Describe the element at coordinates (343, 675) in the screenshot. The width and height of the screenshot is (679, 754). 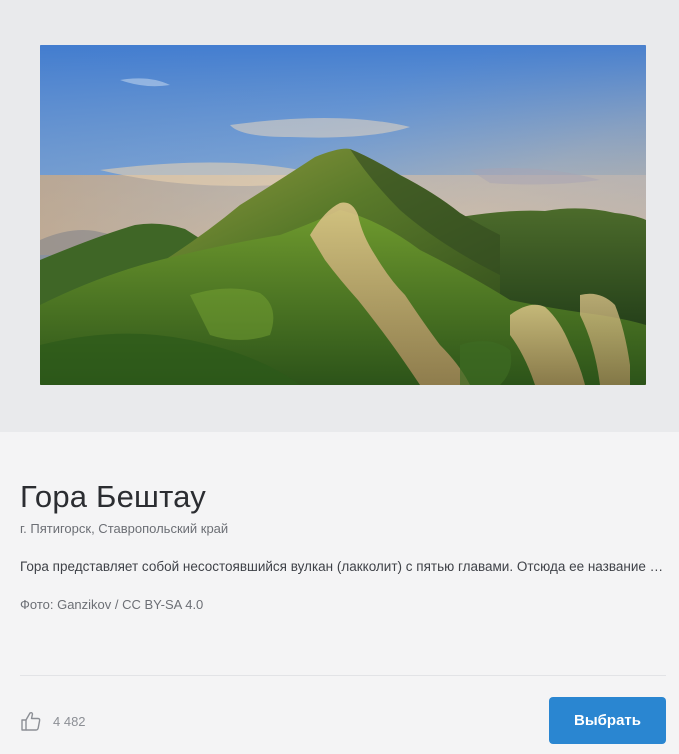
I see `divider` at that location.